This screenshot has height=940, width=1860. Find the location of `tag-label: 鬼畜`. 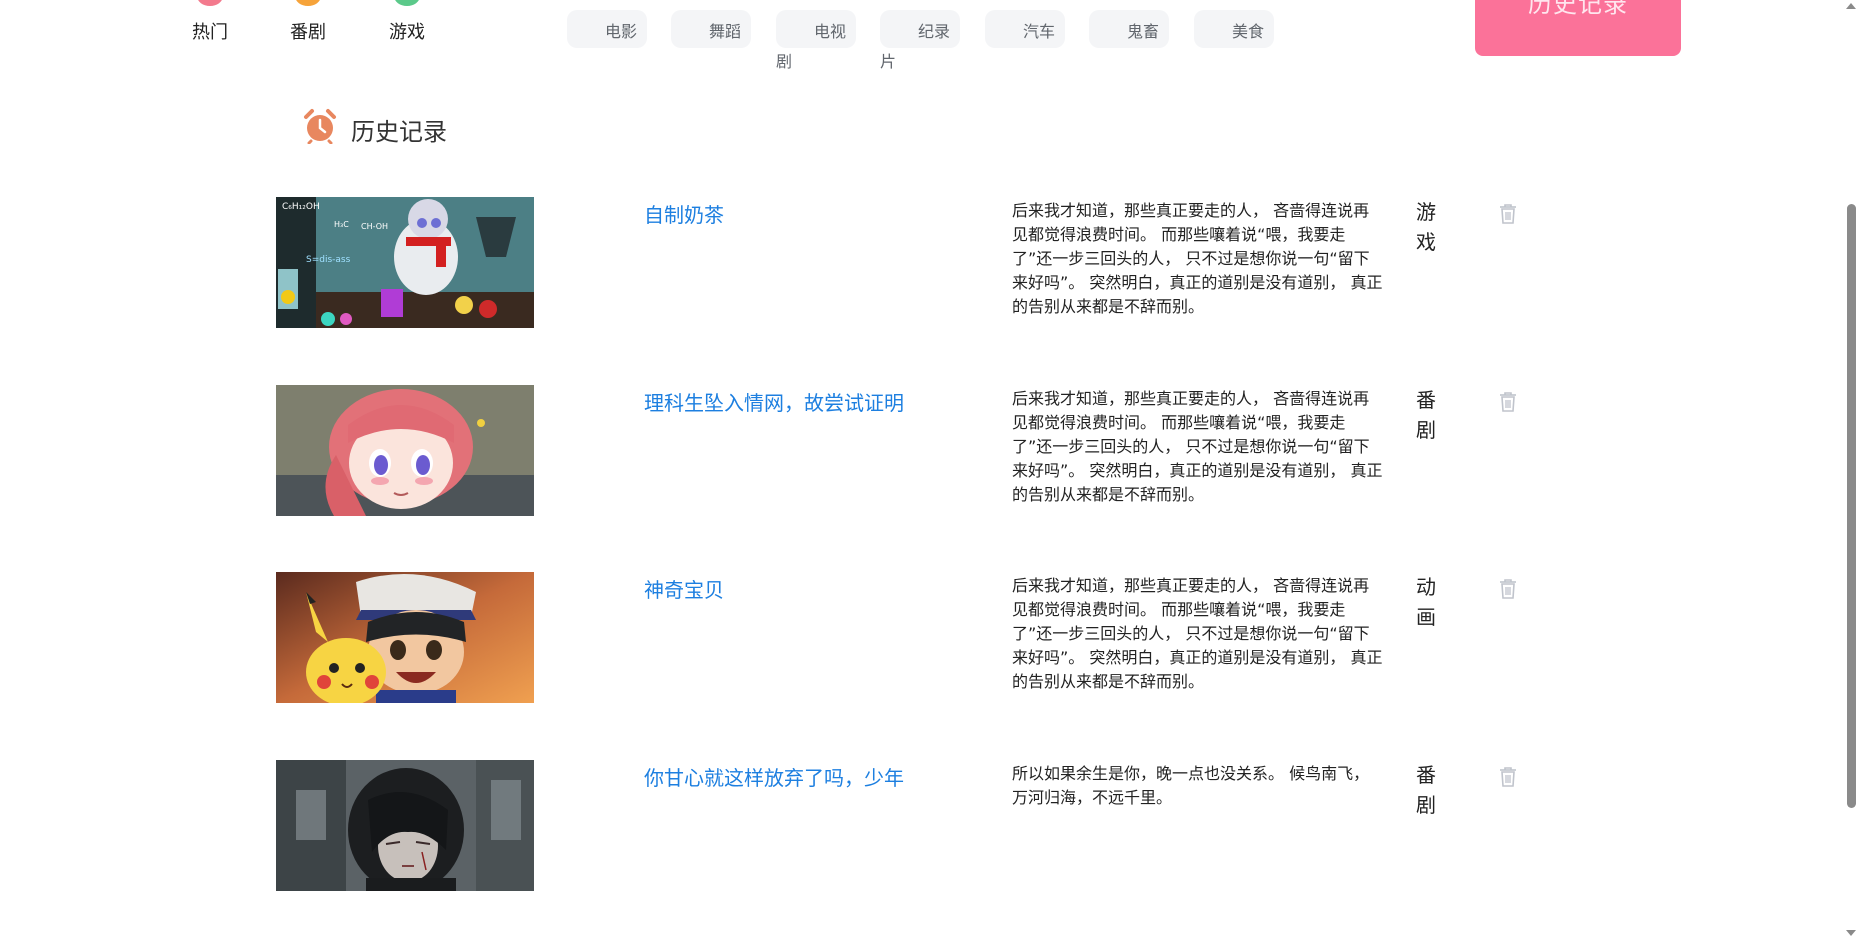

tag-label: 鬼畜 is located at coordinates (1142, 31).